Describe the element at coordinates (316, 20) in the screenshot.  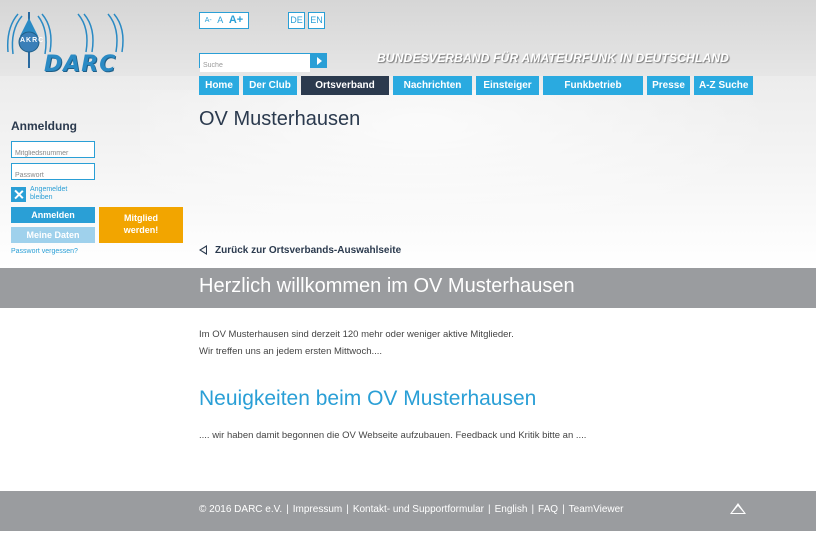
I see `language-en-button: EN` at that location.